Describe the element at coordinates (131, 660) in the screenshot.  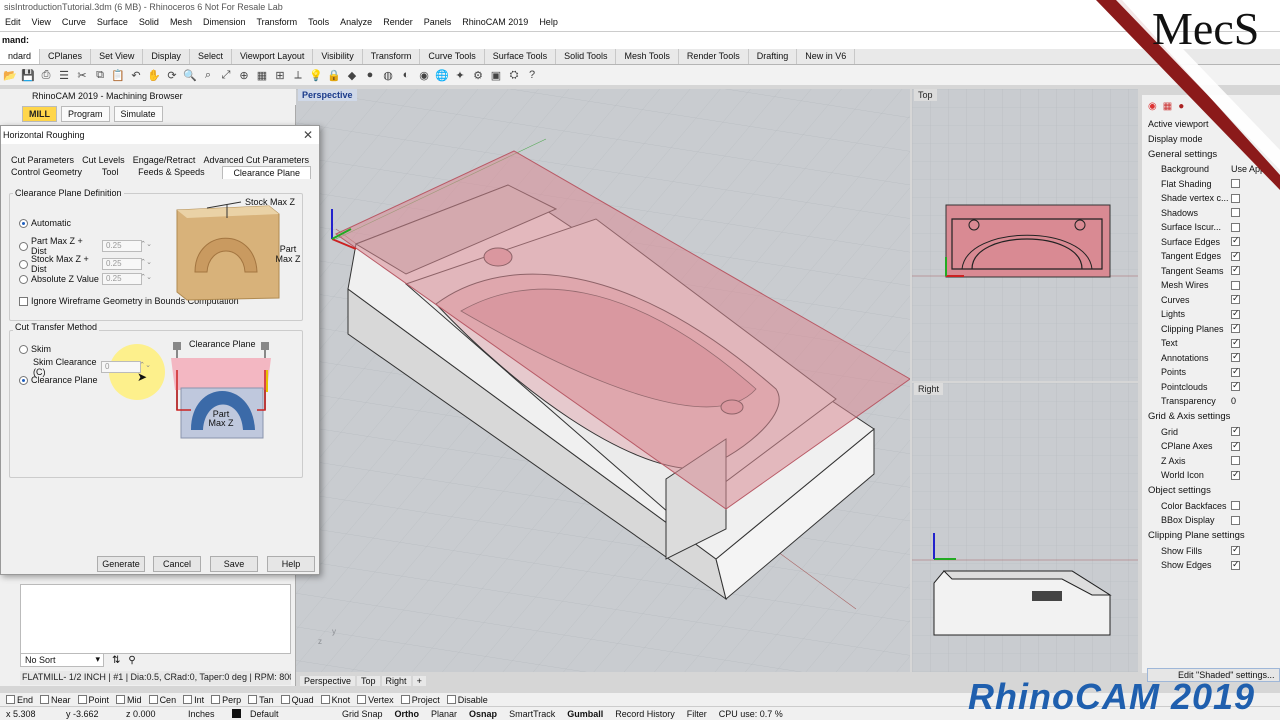
I see `filter-icon: ⚲` at that location.